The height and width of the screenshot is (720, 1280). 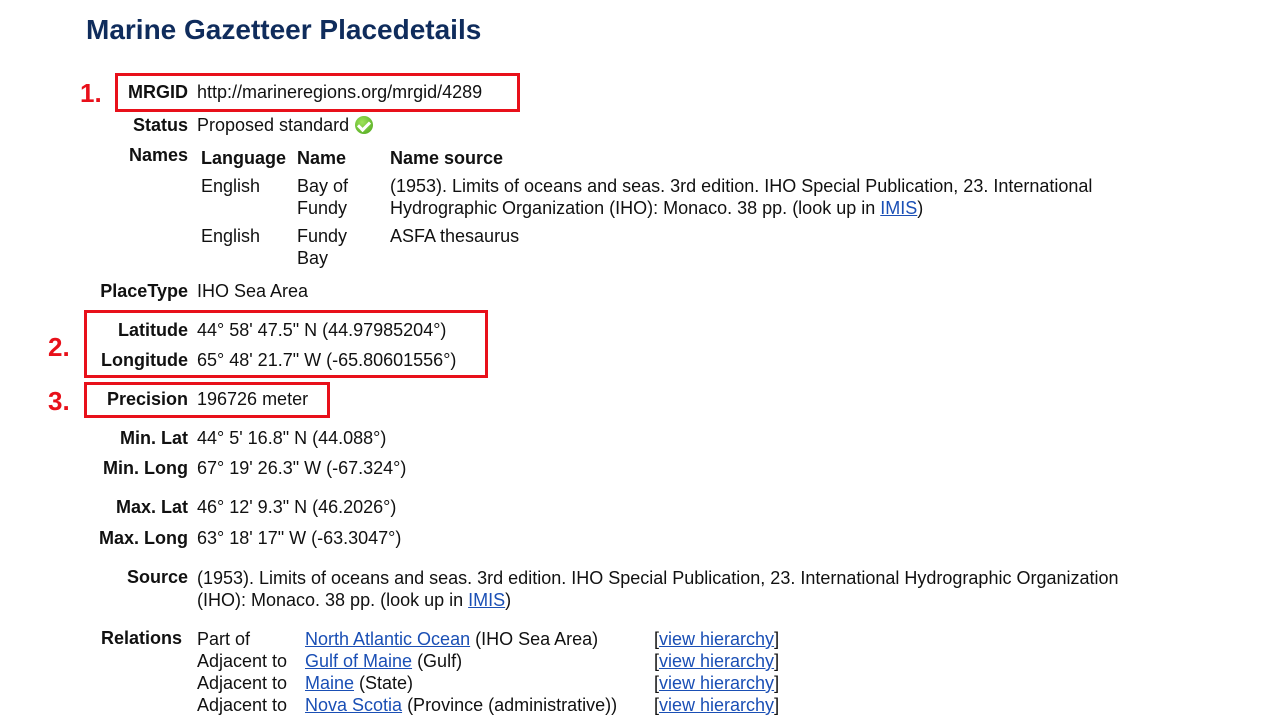 What do you see at coordinates (322, 158) in the screenshot?
I see `names-header-name: Name` at bounding box center [322, 158].